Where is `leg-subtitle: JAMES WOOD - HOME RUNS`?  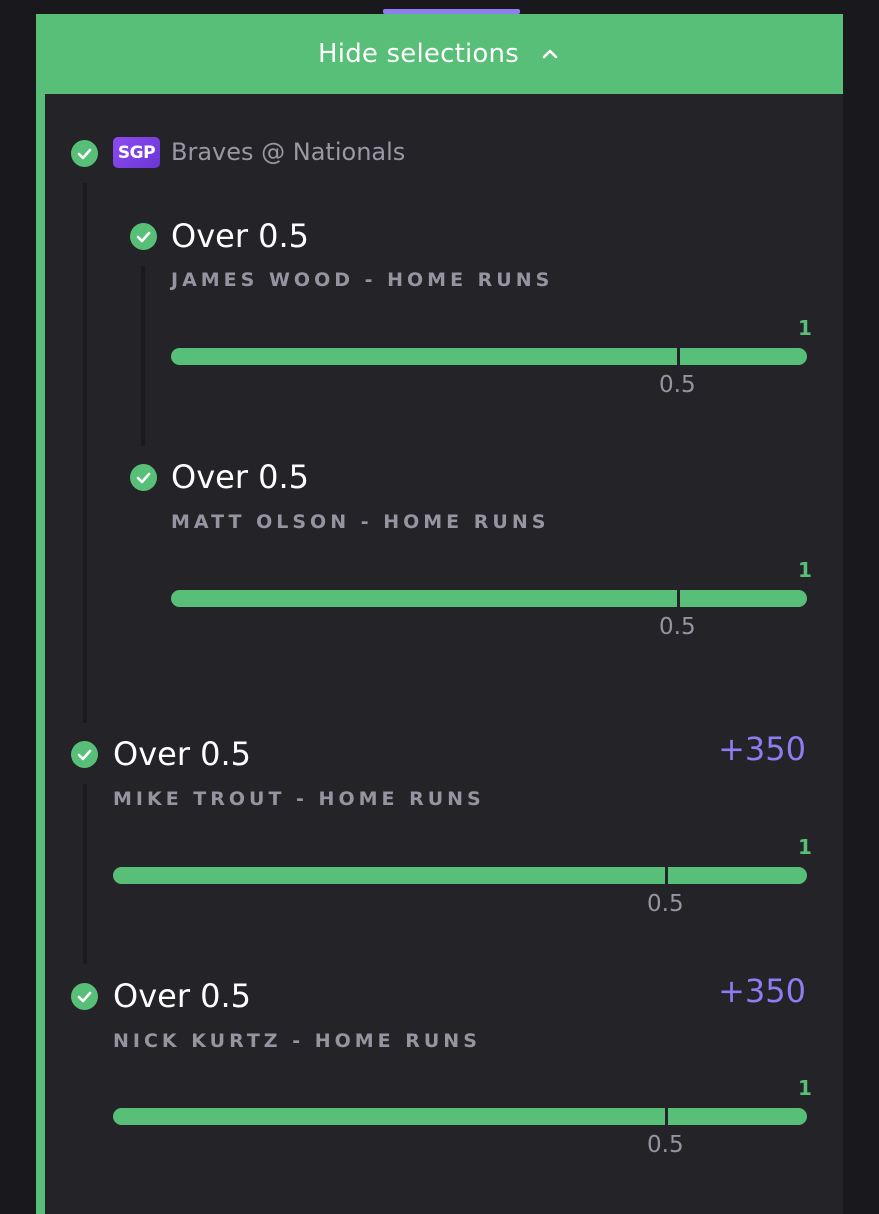 leg-subtitle: JAMES WOOD - HOME RUNS is located at coordinates (362, 280).